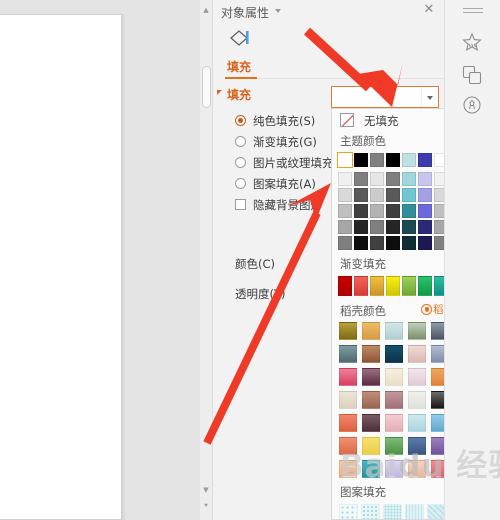  I want to click on watermark: Baidu 经验, so click(420, 462).